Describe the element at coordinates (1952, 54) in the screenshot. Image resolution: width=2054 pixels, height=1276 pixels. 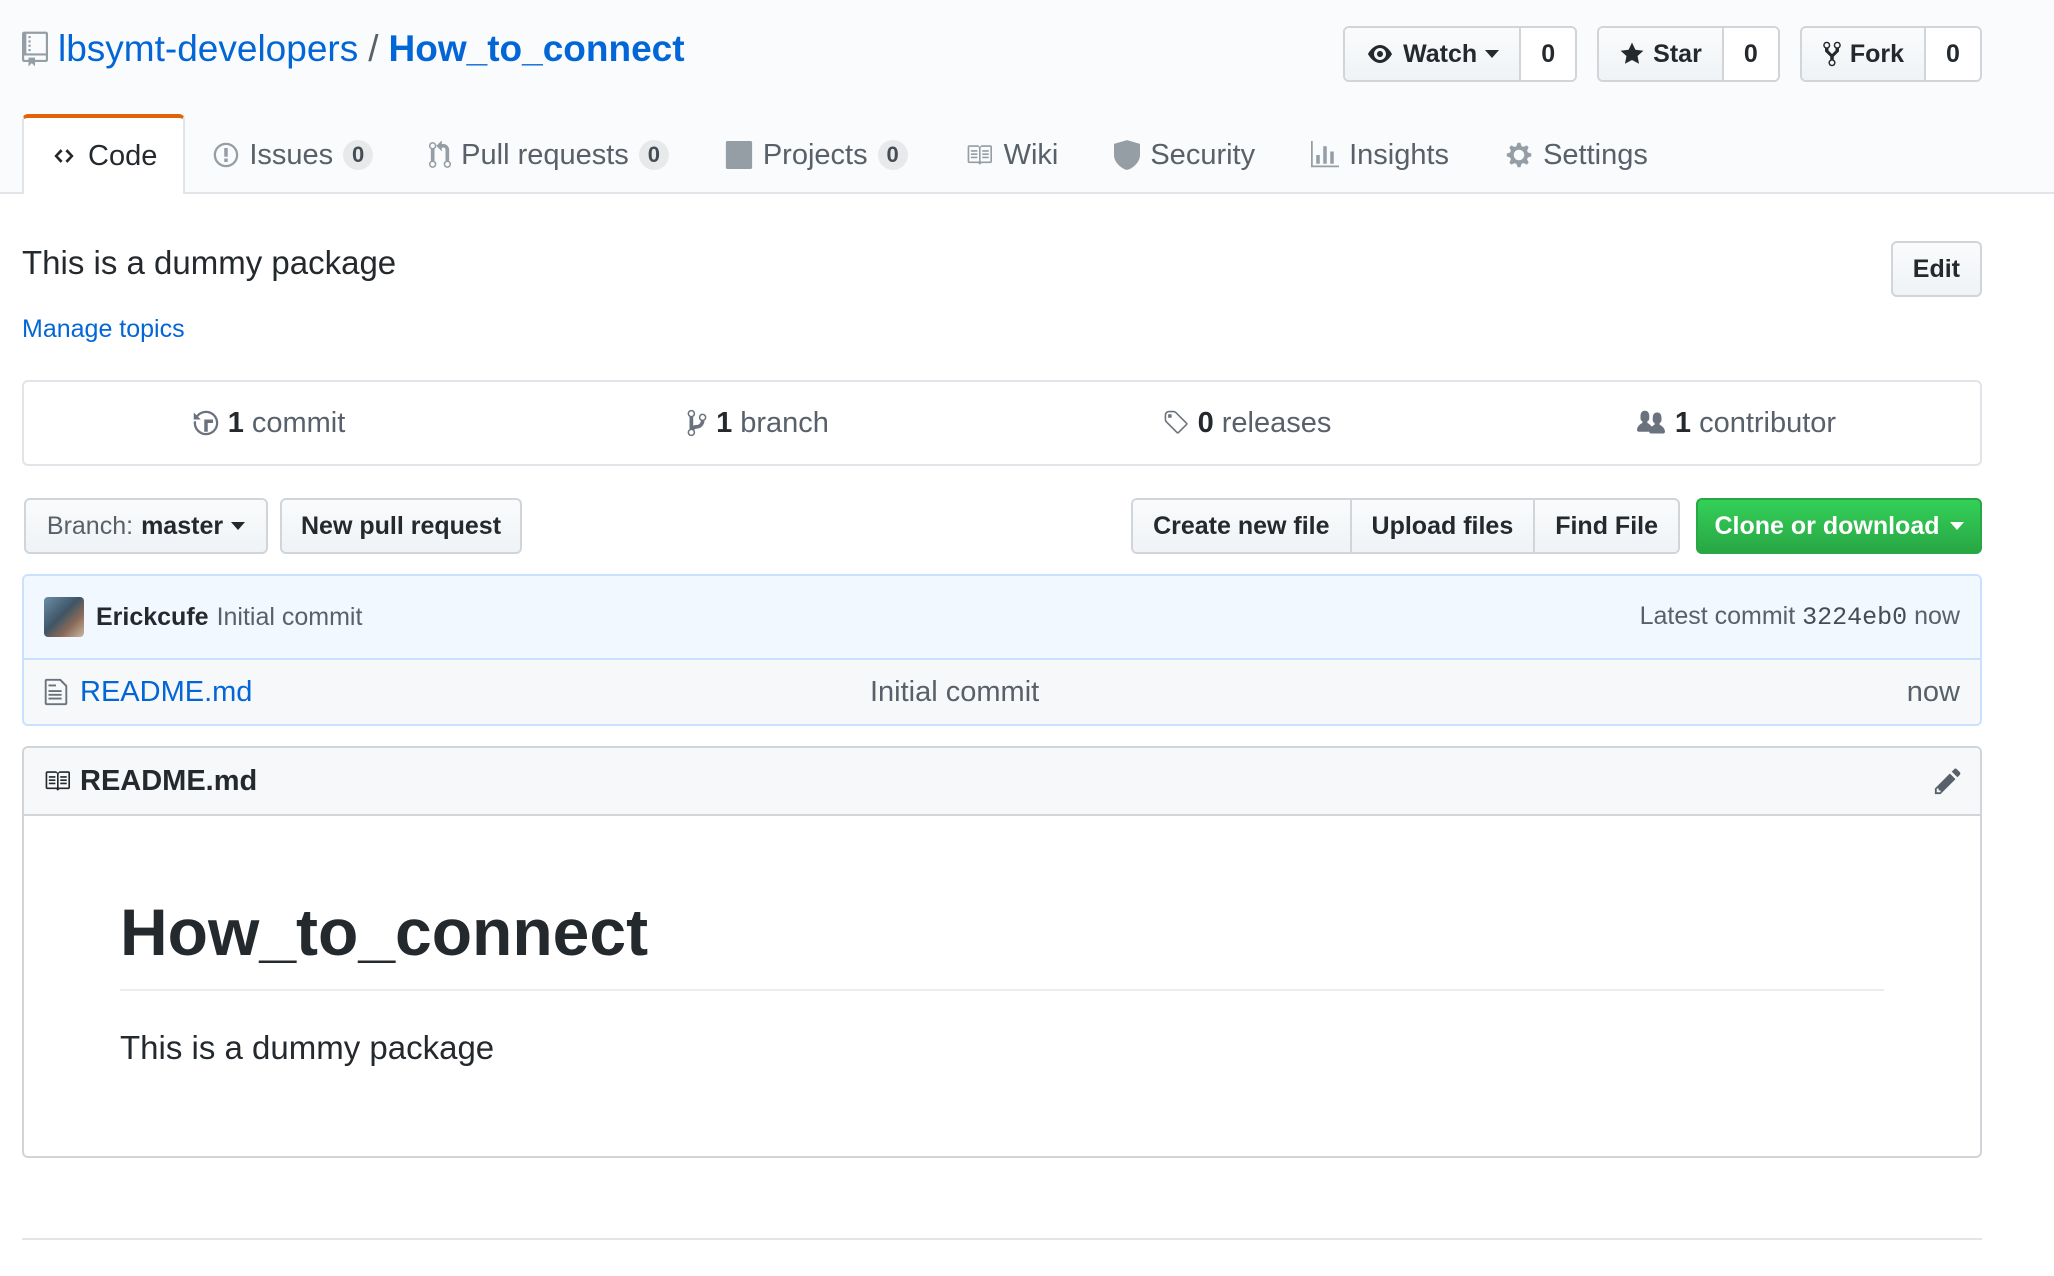
I see `fork-count: 0` at that location.